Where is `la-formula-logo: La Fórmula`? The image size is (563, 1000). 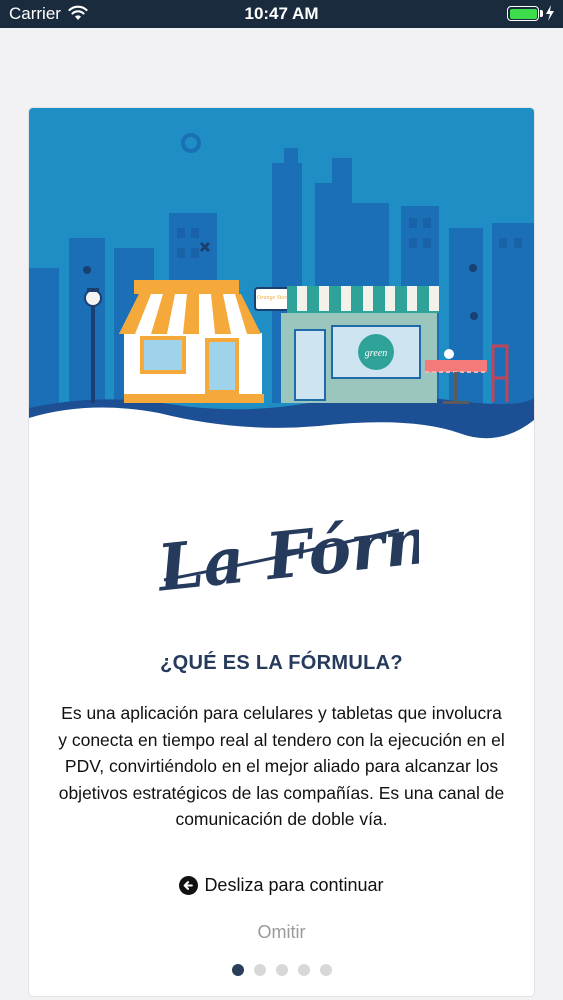
la-formula-logo: La Fórmula is located at coordinates (285, 547).